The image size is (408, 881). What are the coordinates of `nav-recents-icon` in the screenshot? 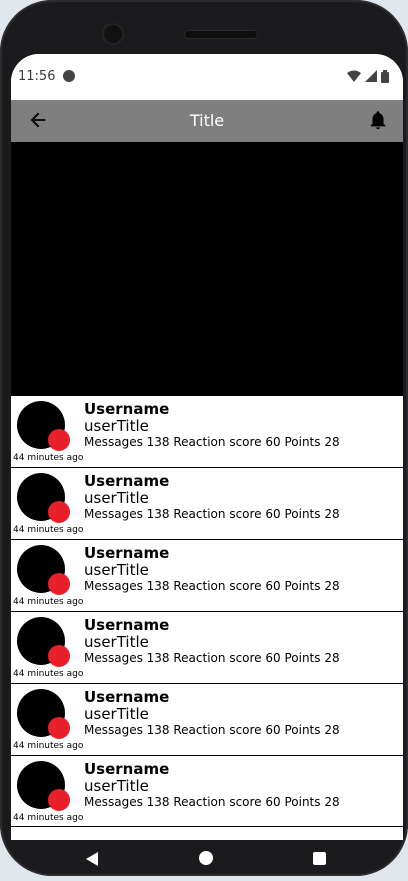 It's located at (319, 858).